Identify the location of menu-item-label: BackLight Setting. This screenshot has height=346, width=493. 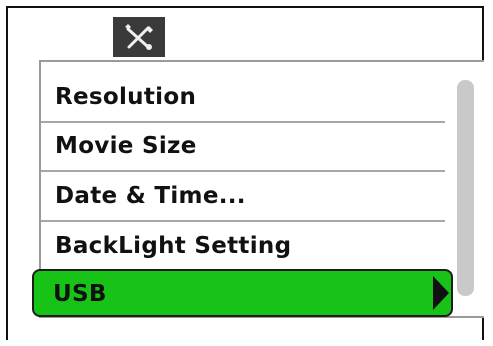
(173, 246).